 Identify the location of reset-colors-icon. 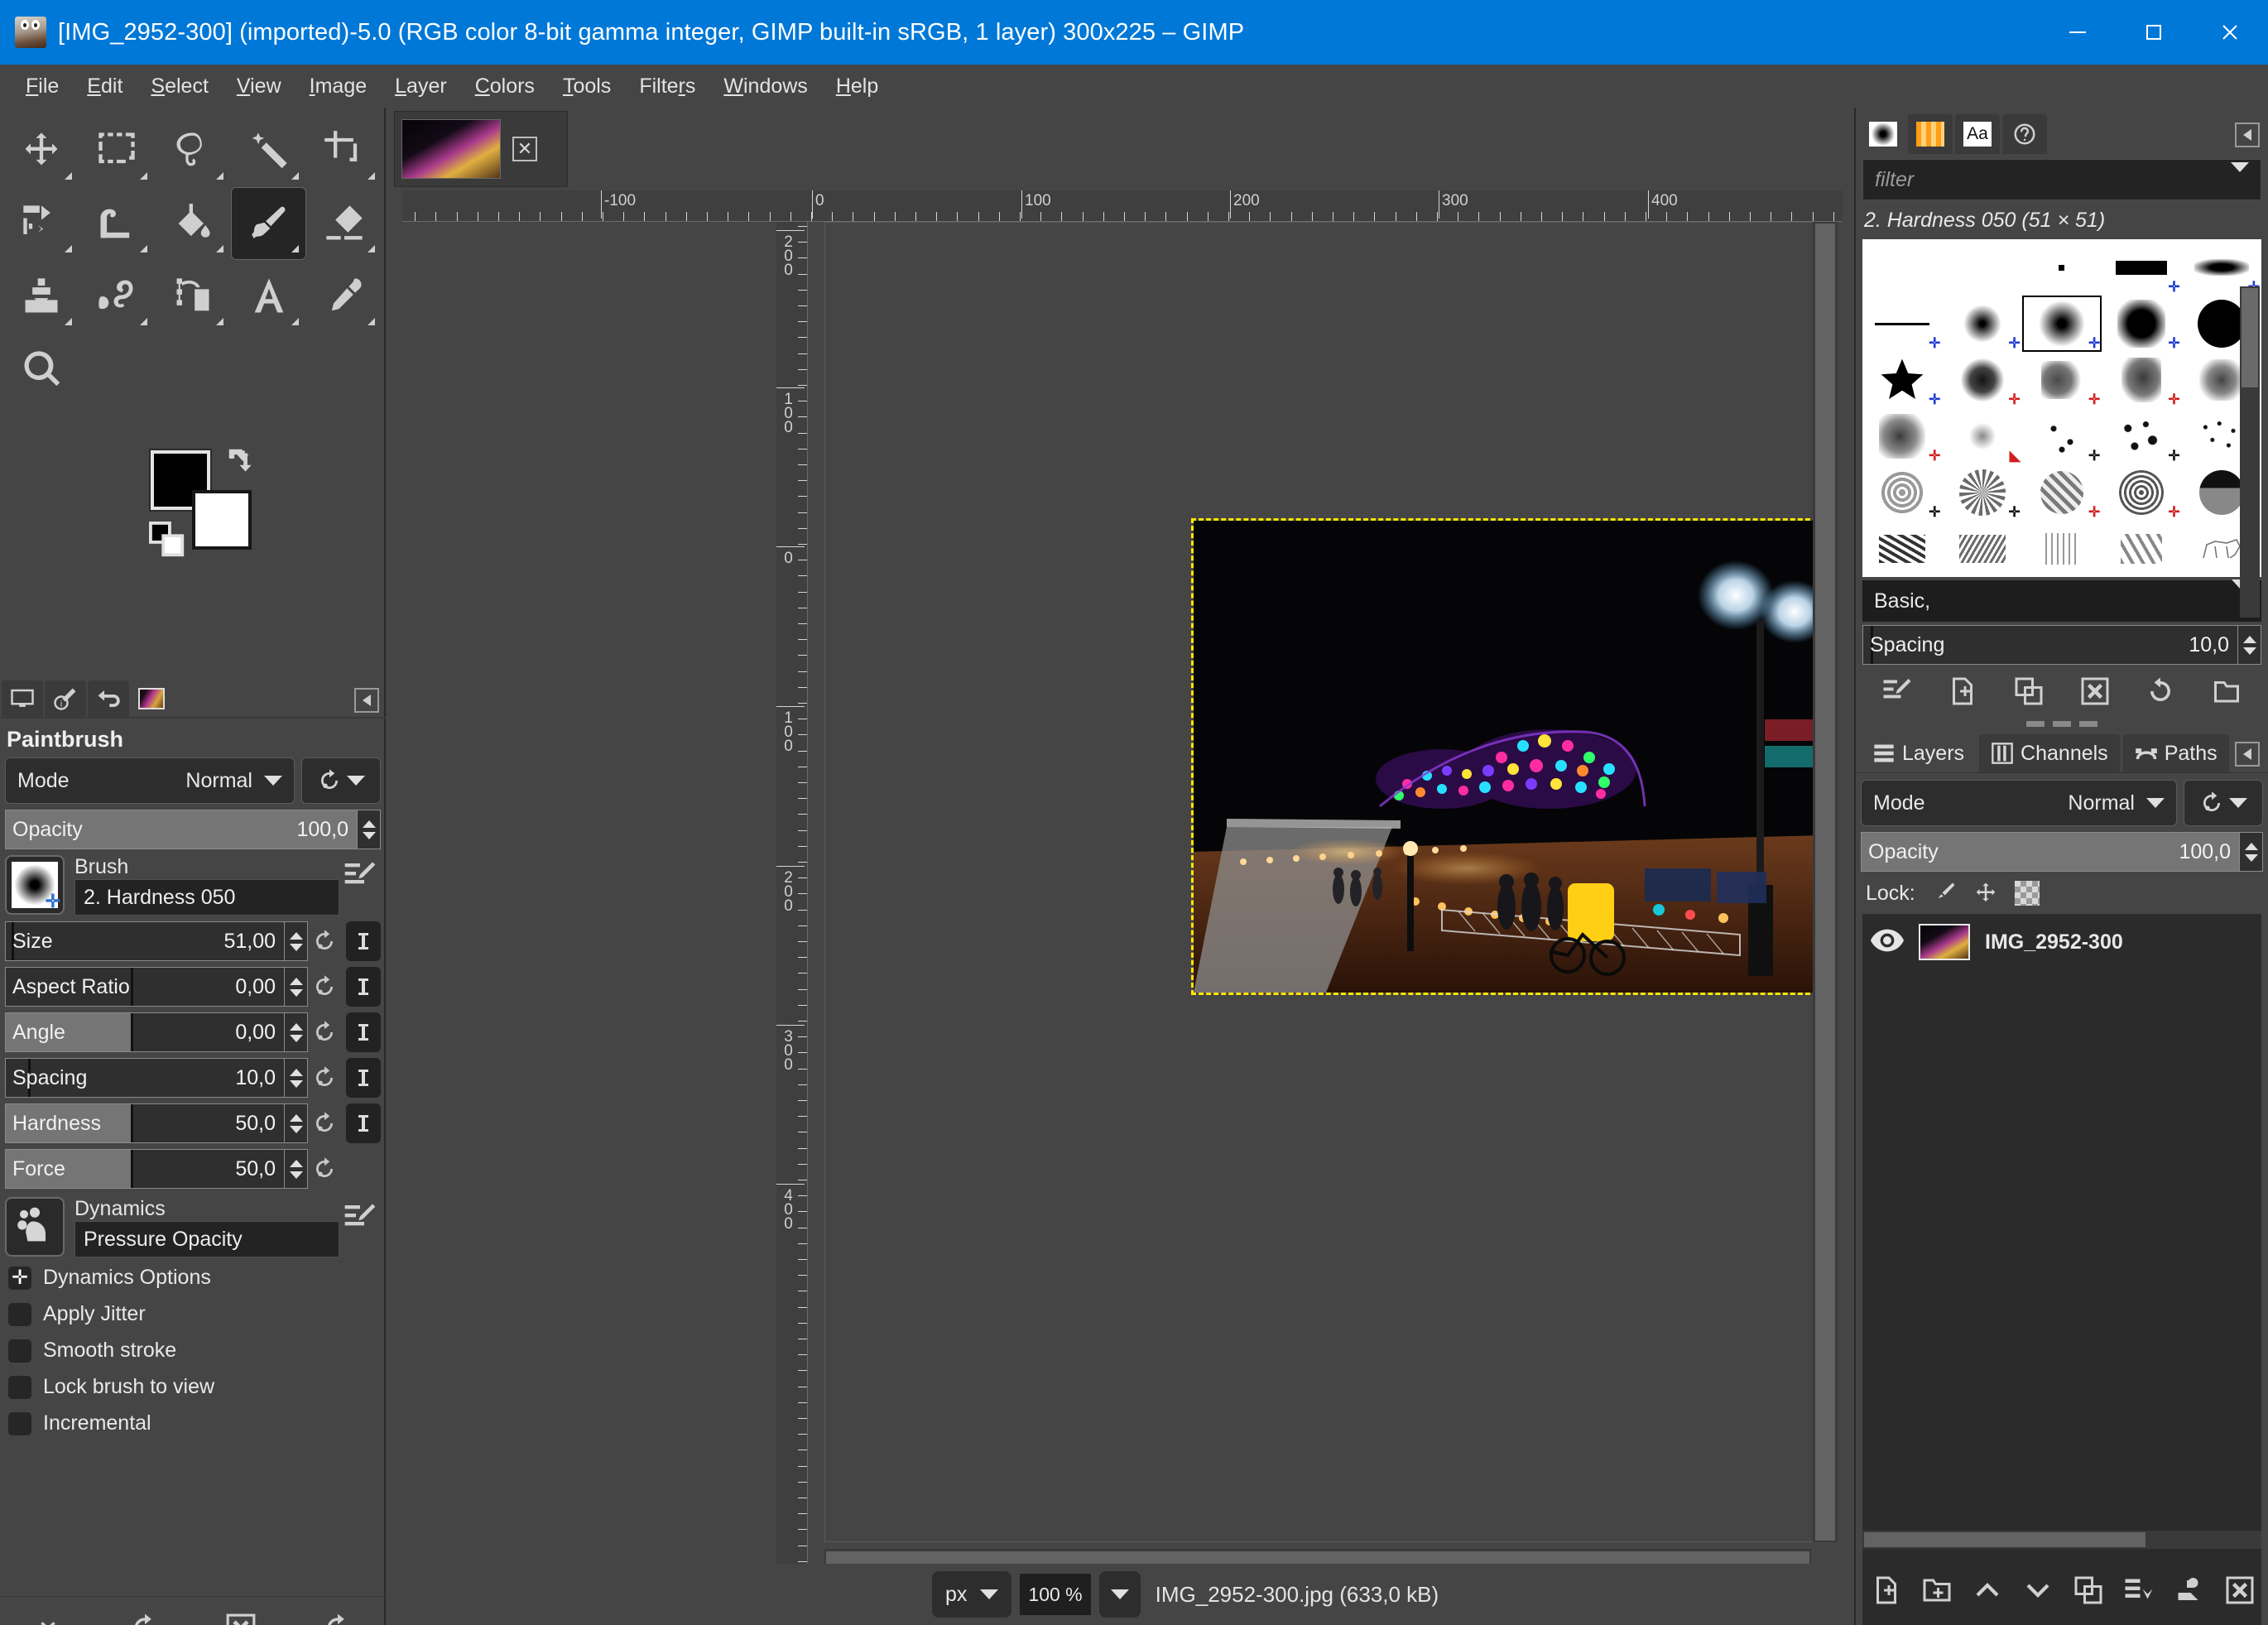
(168, 541).